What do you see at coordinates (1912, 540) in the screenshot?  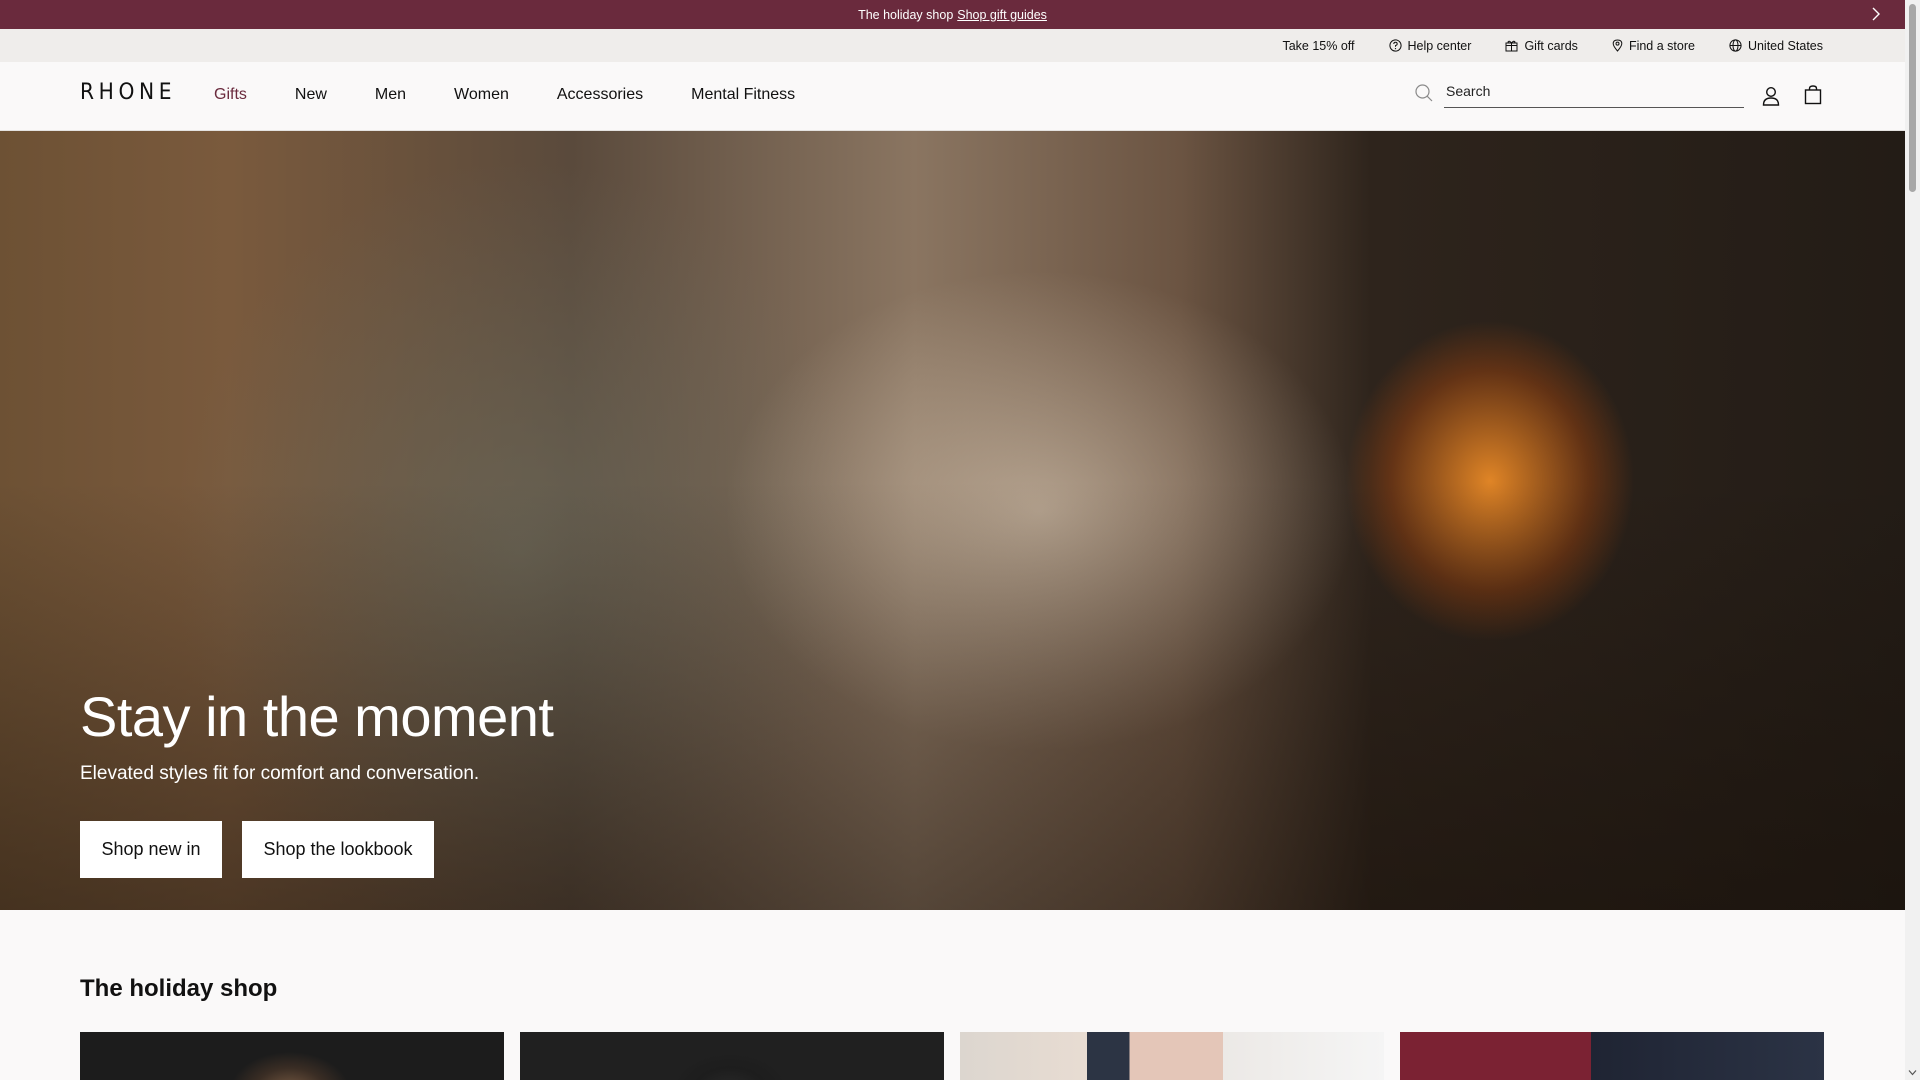 I see `vertical-scrollbar` at bounding box center [1912, 540].